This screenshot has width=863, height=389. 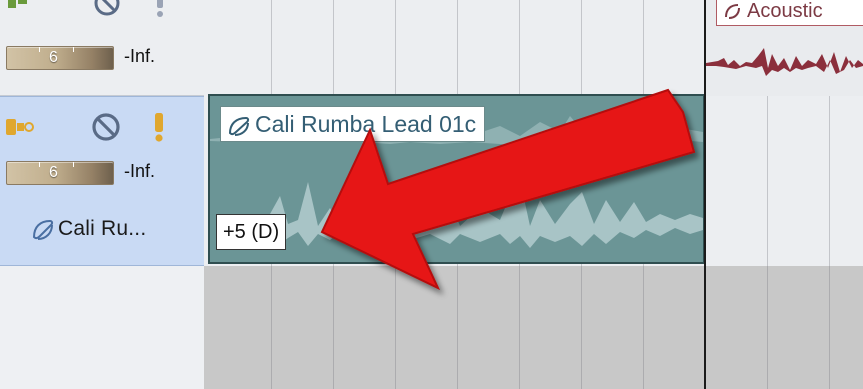 I want to click on audio-clip-partial: Acoustic, so click(x=784, y=48).